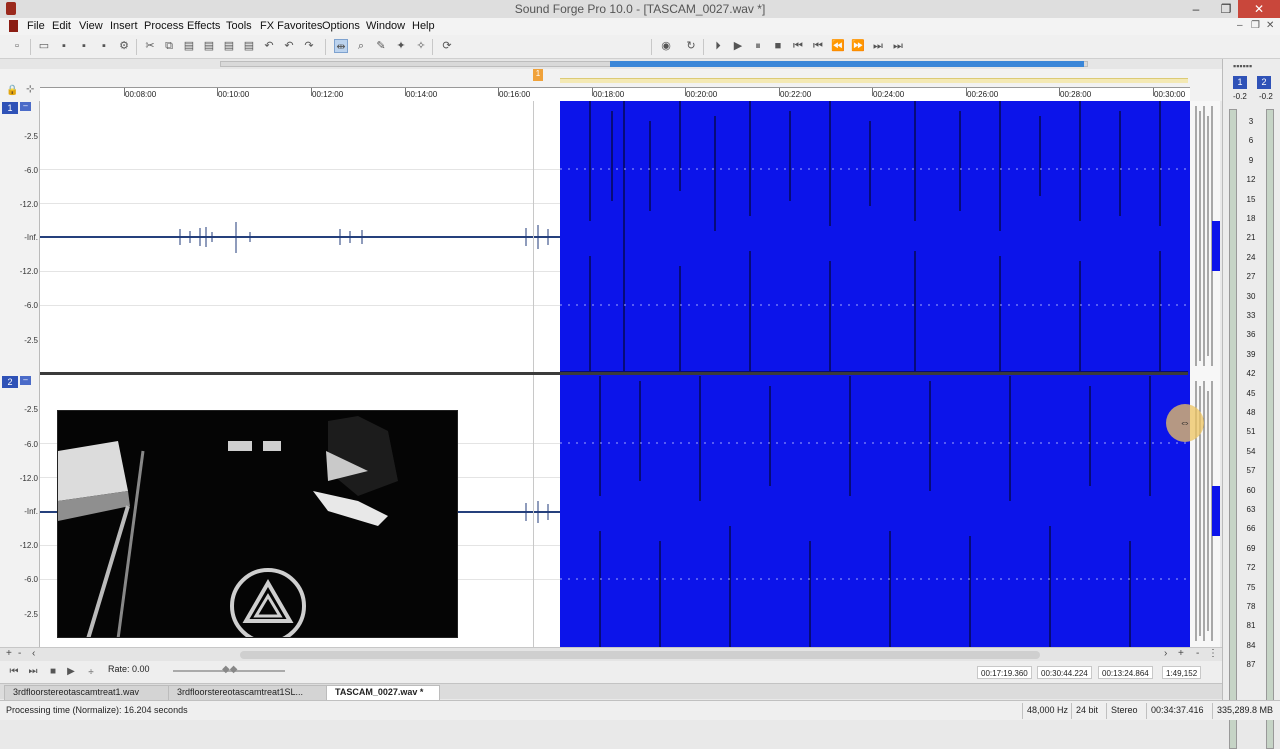 This screenshot has height=749, width=1280. I want to click on zoom-out-horizontal-icon: -, so click(1197, 653).